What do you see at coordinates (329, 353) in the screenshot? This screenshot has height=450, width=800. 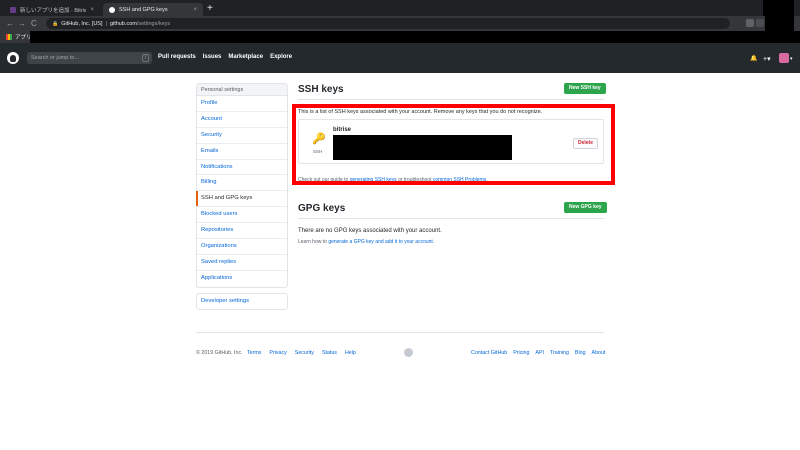 I see `footer-link-status: Status` at bounding box center [329, 353].